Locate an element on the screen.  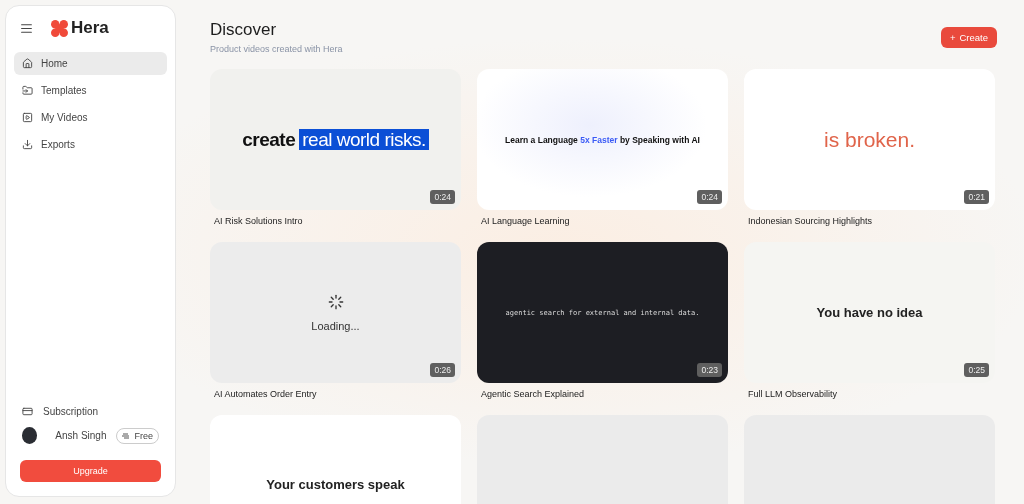
page-title: Discover is located at coordinates (244, 30).